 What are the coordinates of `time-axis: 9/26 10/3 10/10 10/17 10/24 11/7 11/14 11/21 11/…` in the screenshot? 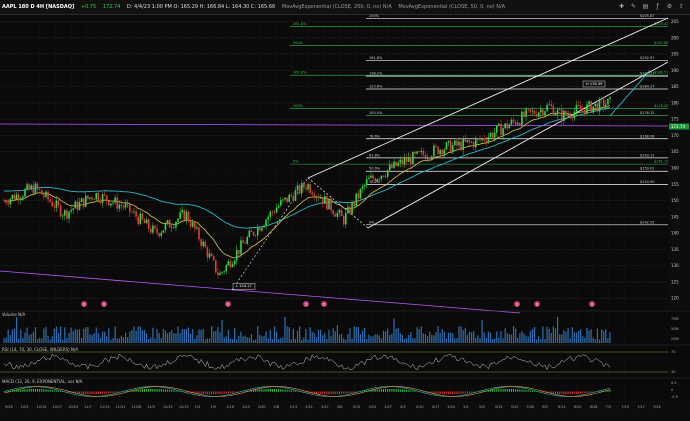 It's located at (345, 411).